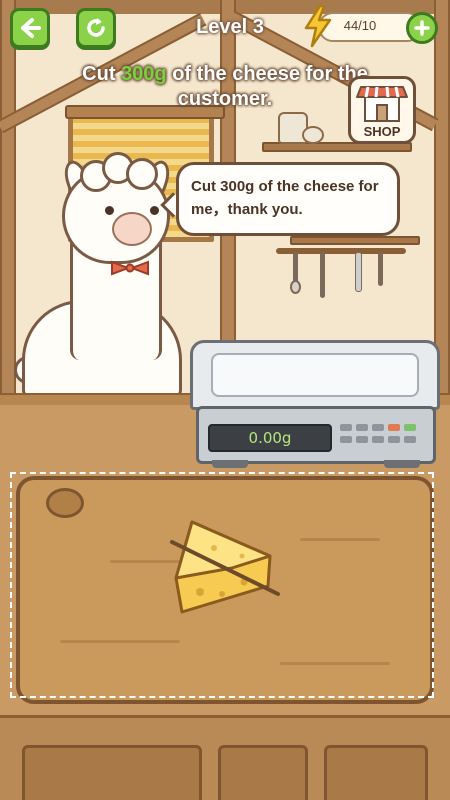  I want to click on lightning-bolt-icon, so click(318, 26).